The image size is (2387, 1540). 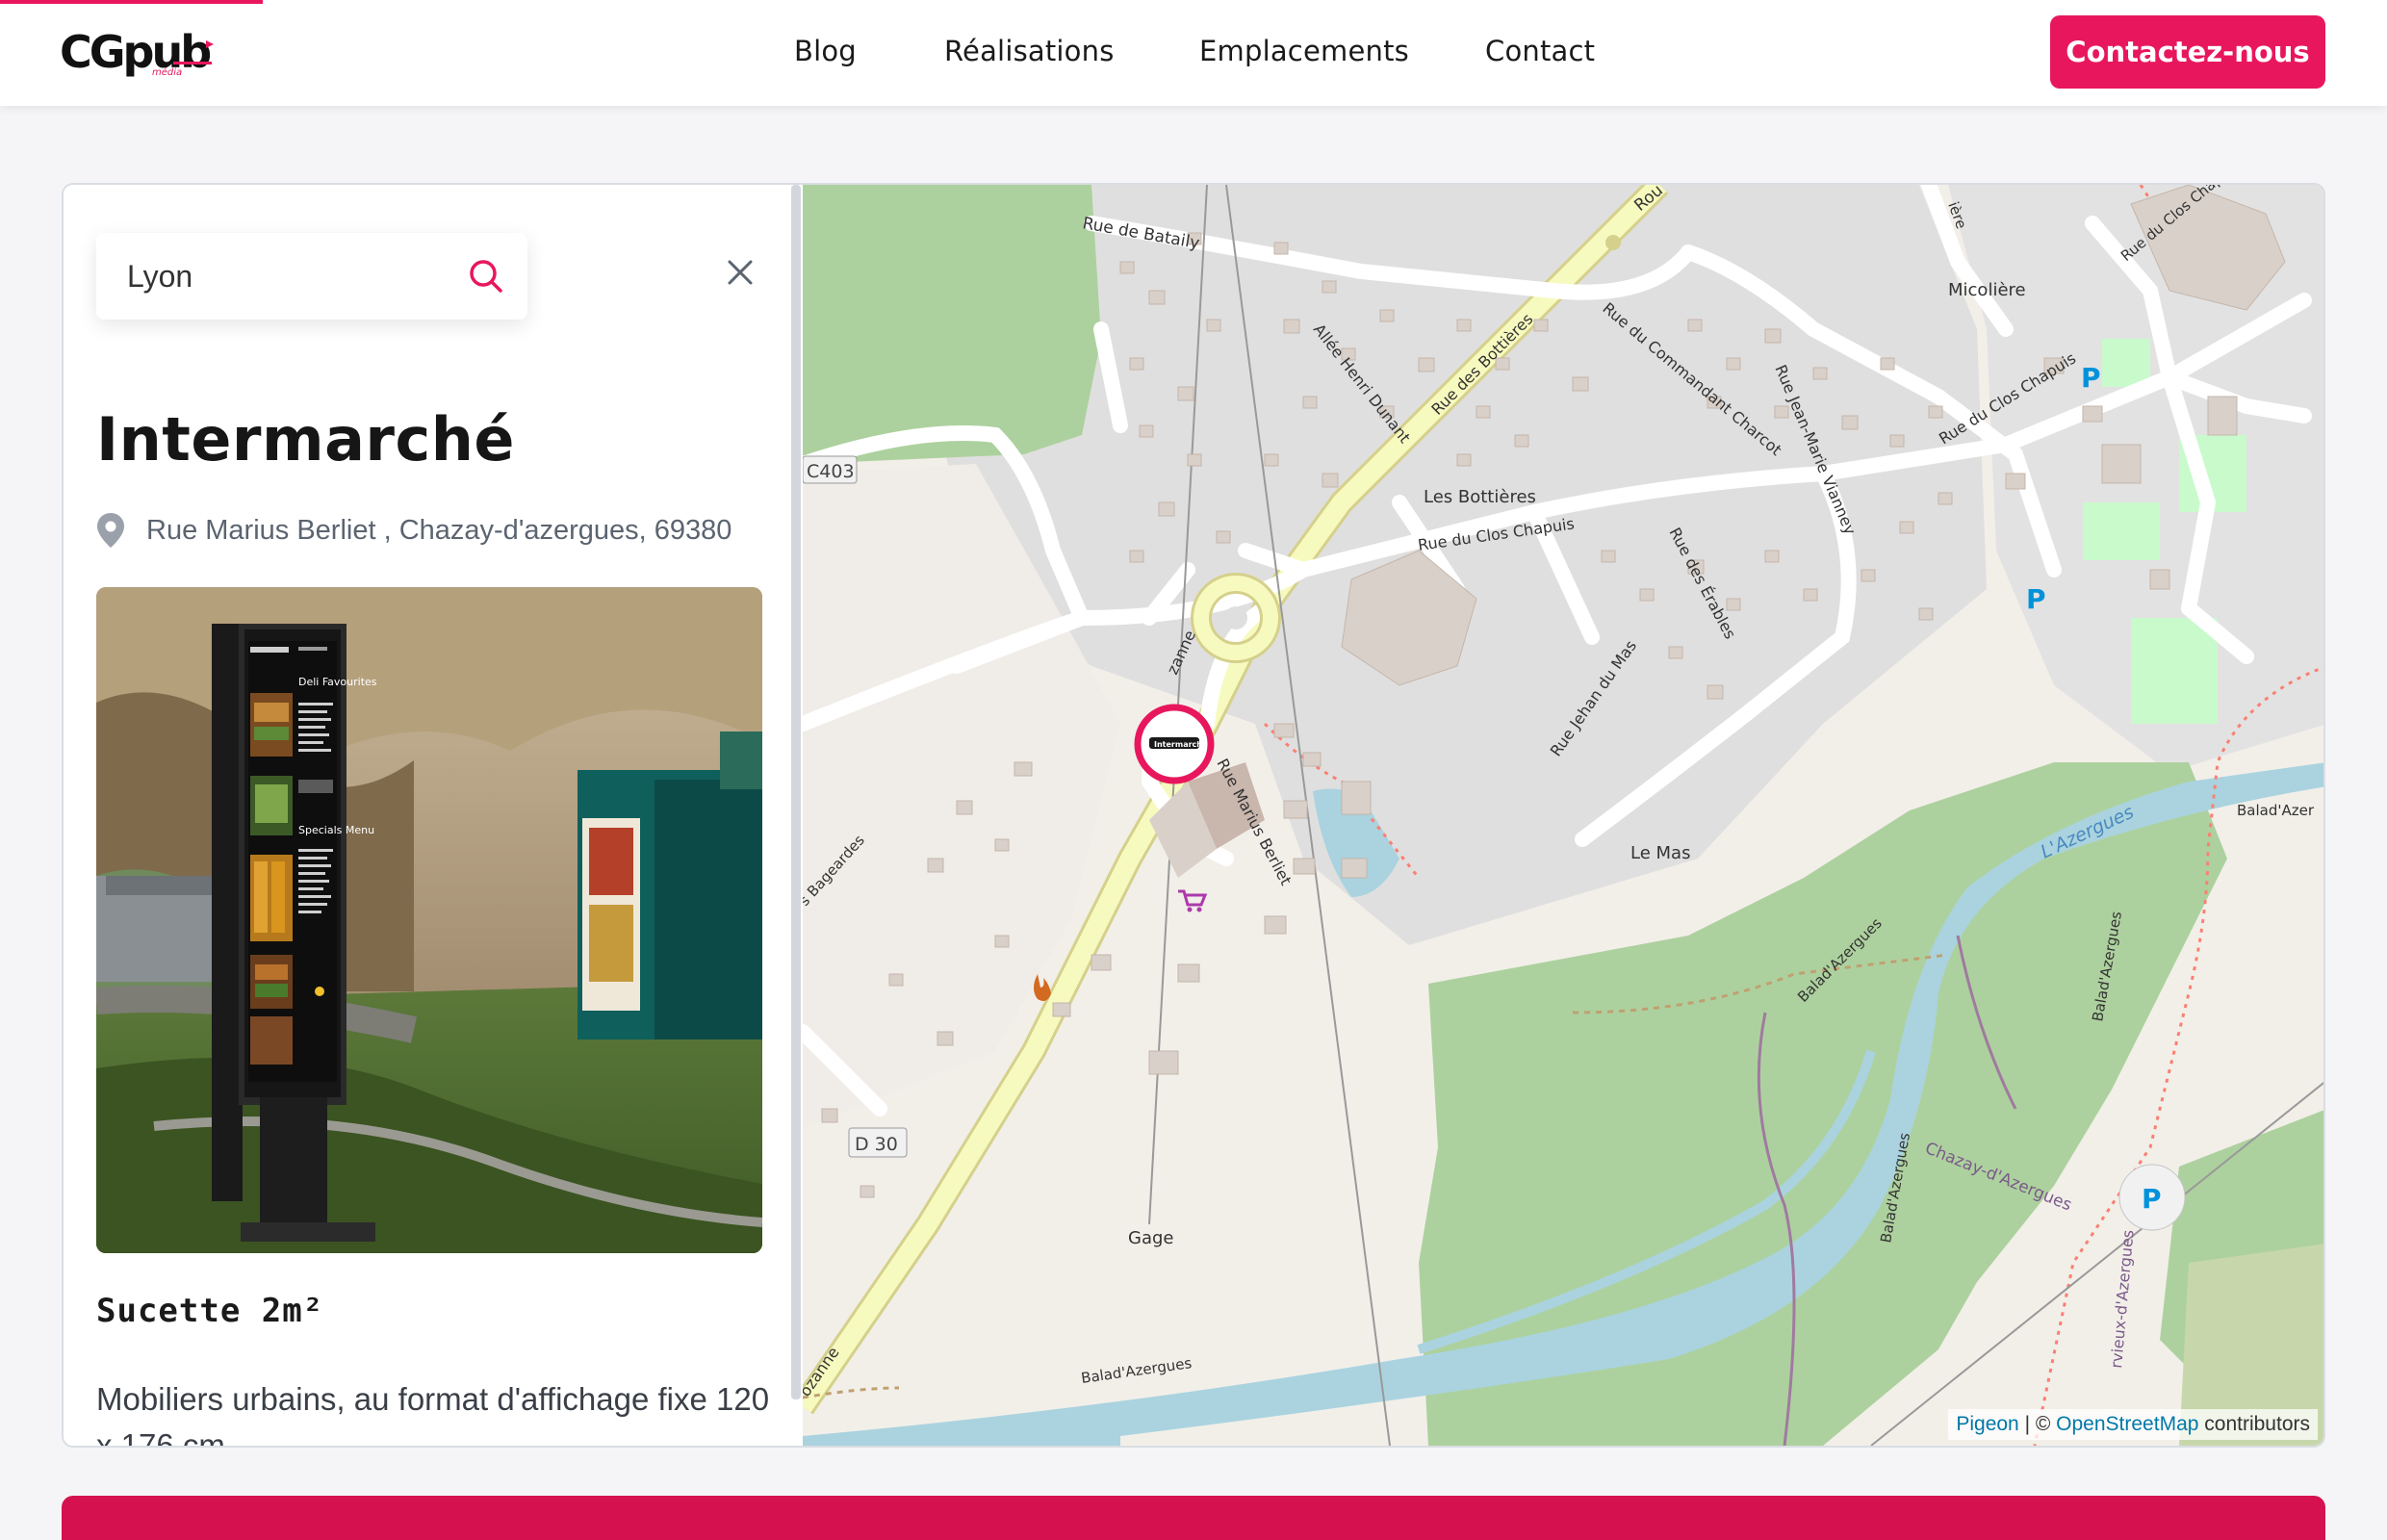 I want to click on location-photo: Deli Favourites Specials Menu, so click(x=429, y=920).